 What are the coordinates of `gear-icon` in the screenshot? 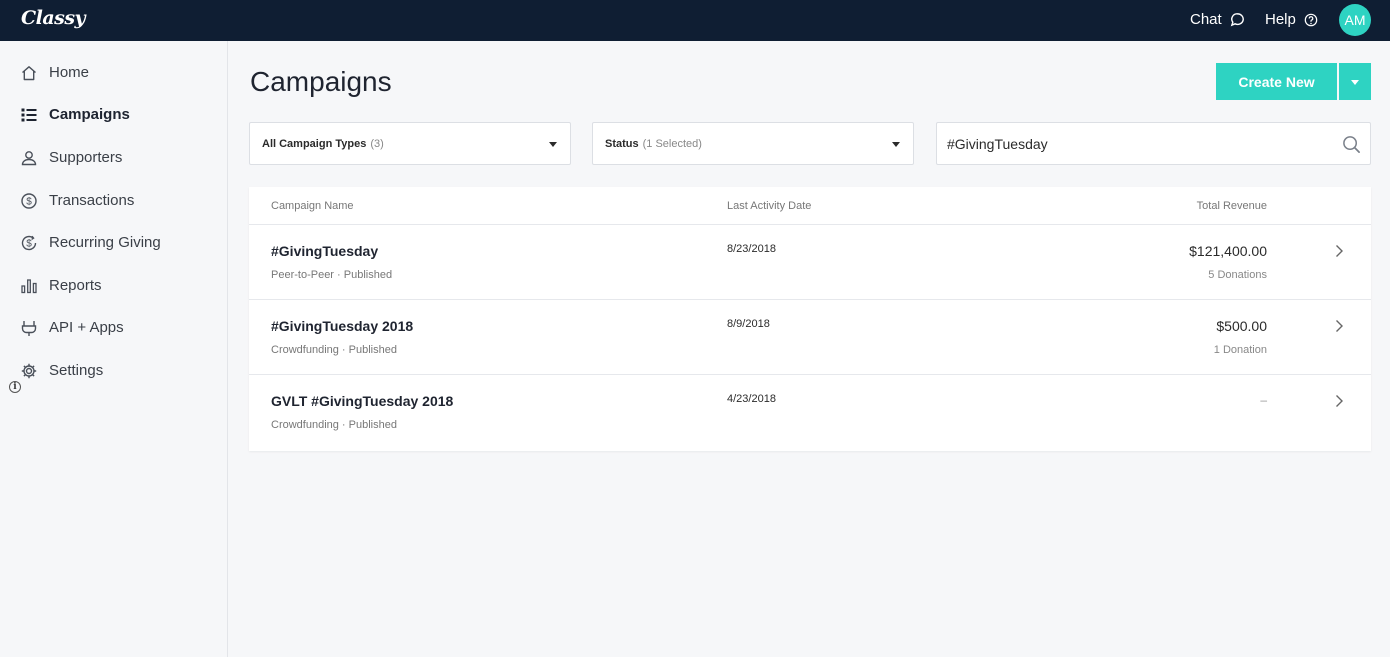 It's located at (29, 371).